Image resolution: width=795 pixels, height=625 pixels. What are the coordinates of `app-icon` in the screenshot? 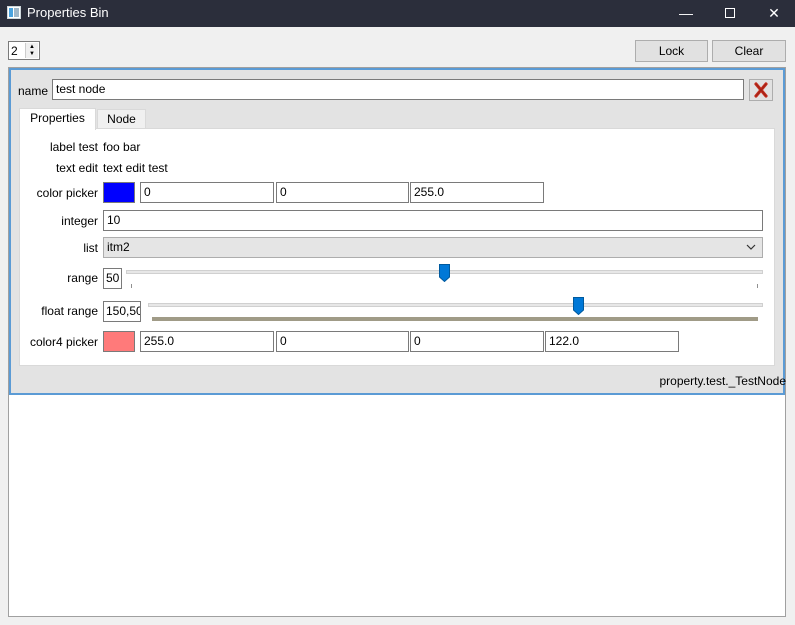 It's located at (14, 12).